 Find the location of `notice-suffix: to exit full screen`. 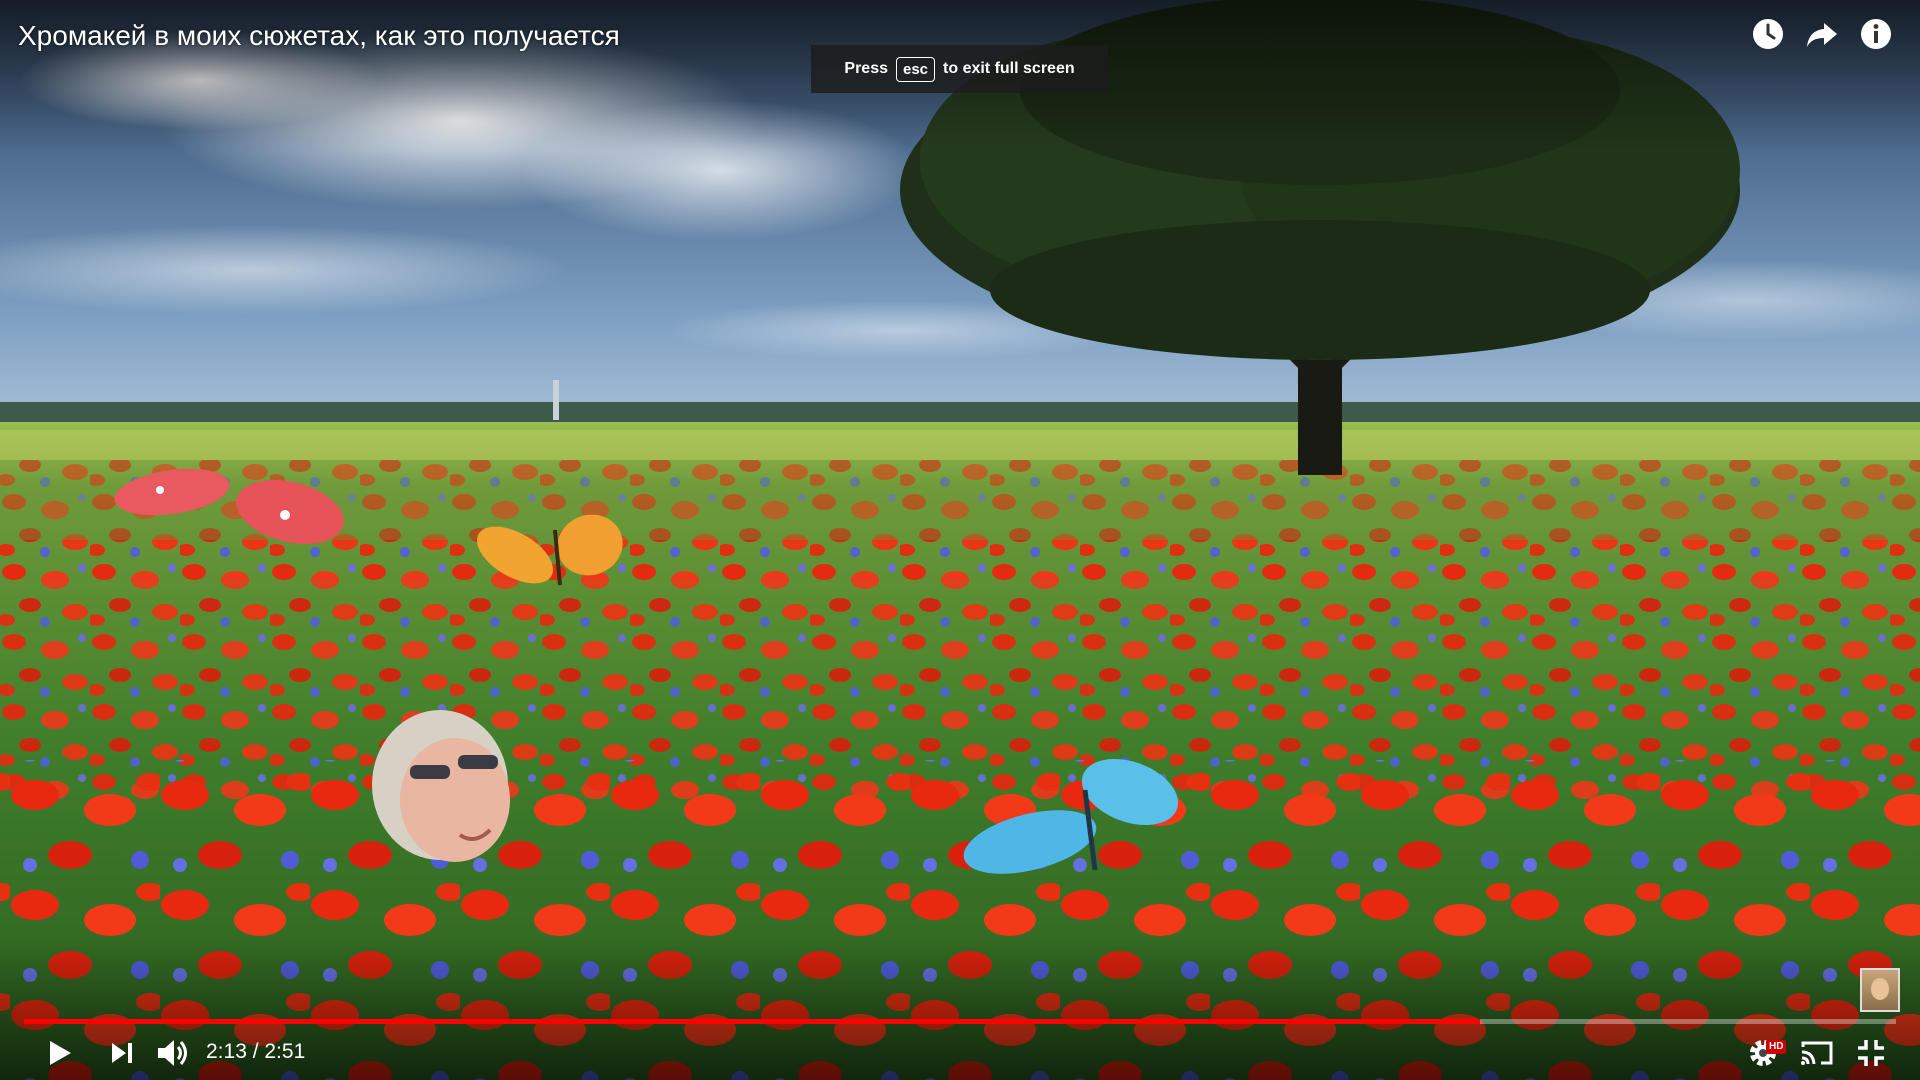

notice-suffix: to exit full screen is located at coordinates (1009, 68).